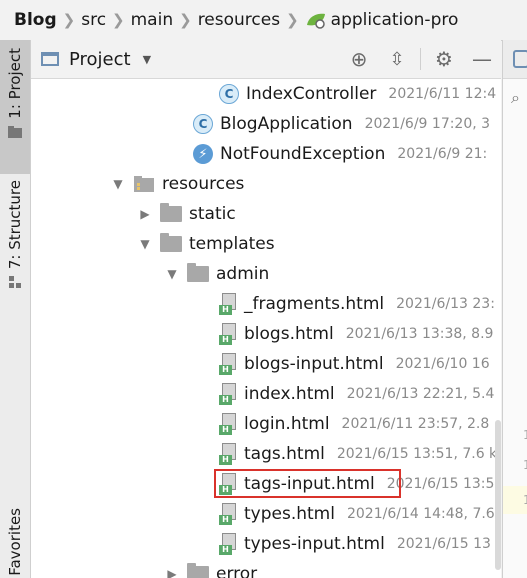 This screenshot has width=527, height=578. I want to click on search-icon: ⌕, so click(515, 98).